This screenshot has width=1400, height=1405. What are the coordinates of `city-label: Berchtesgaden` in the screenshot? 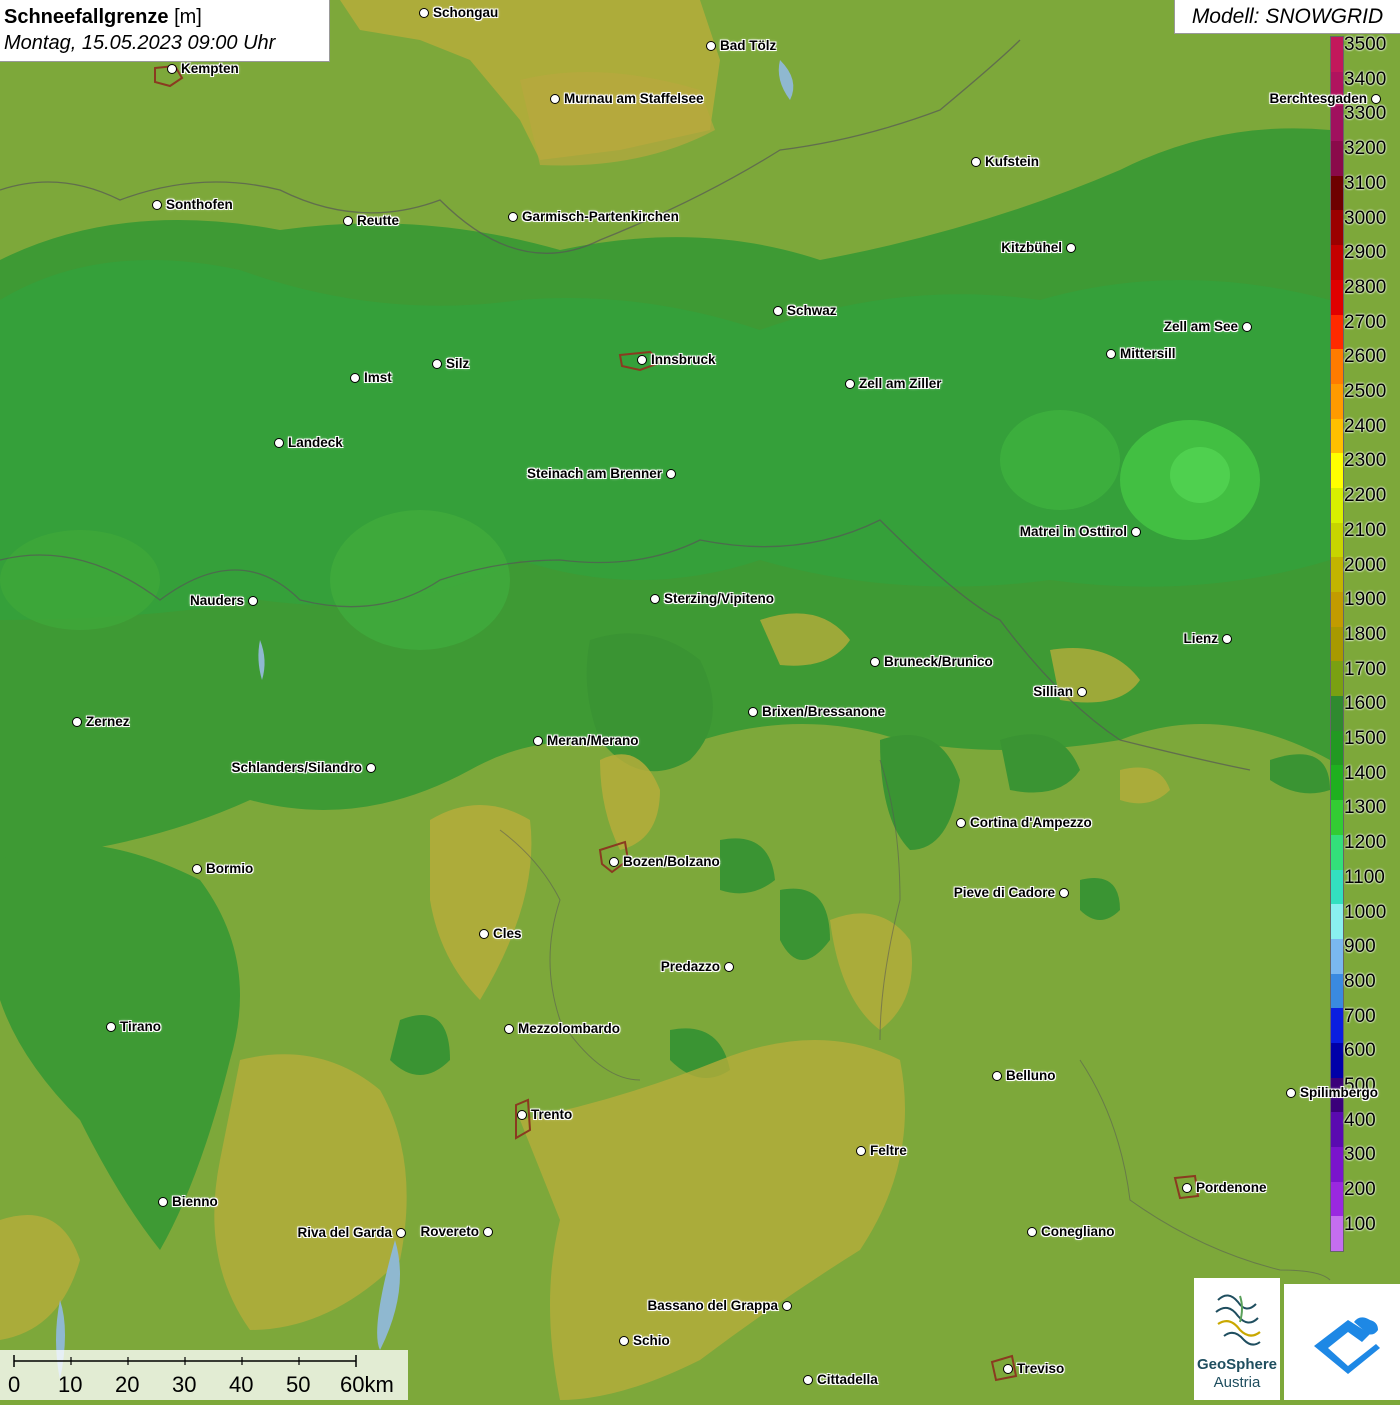 It's located at (1318, 98).